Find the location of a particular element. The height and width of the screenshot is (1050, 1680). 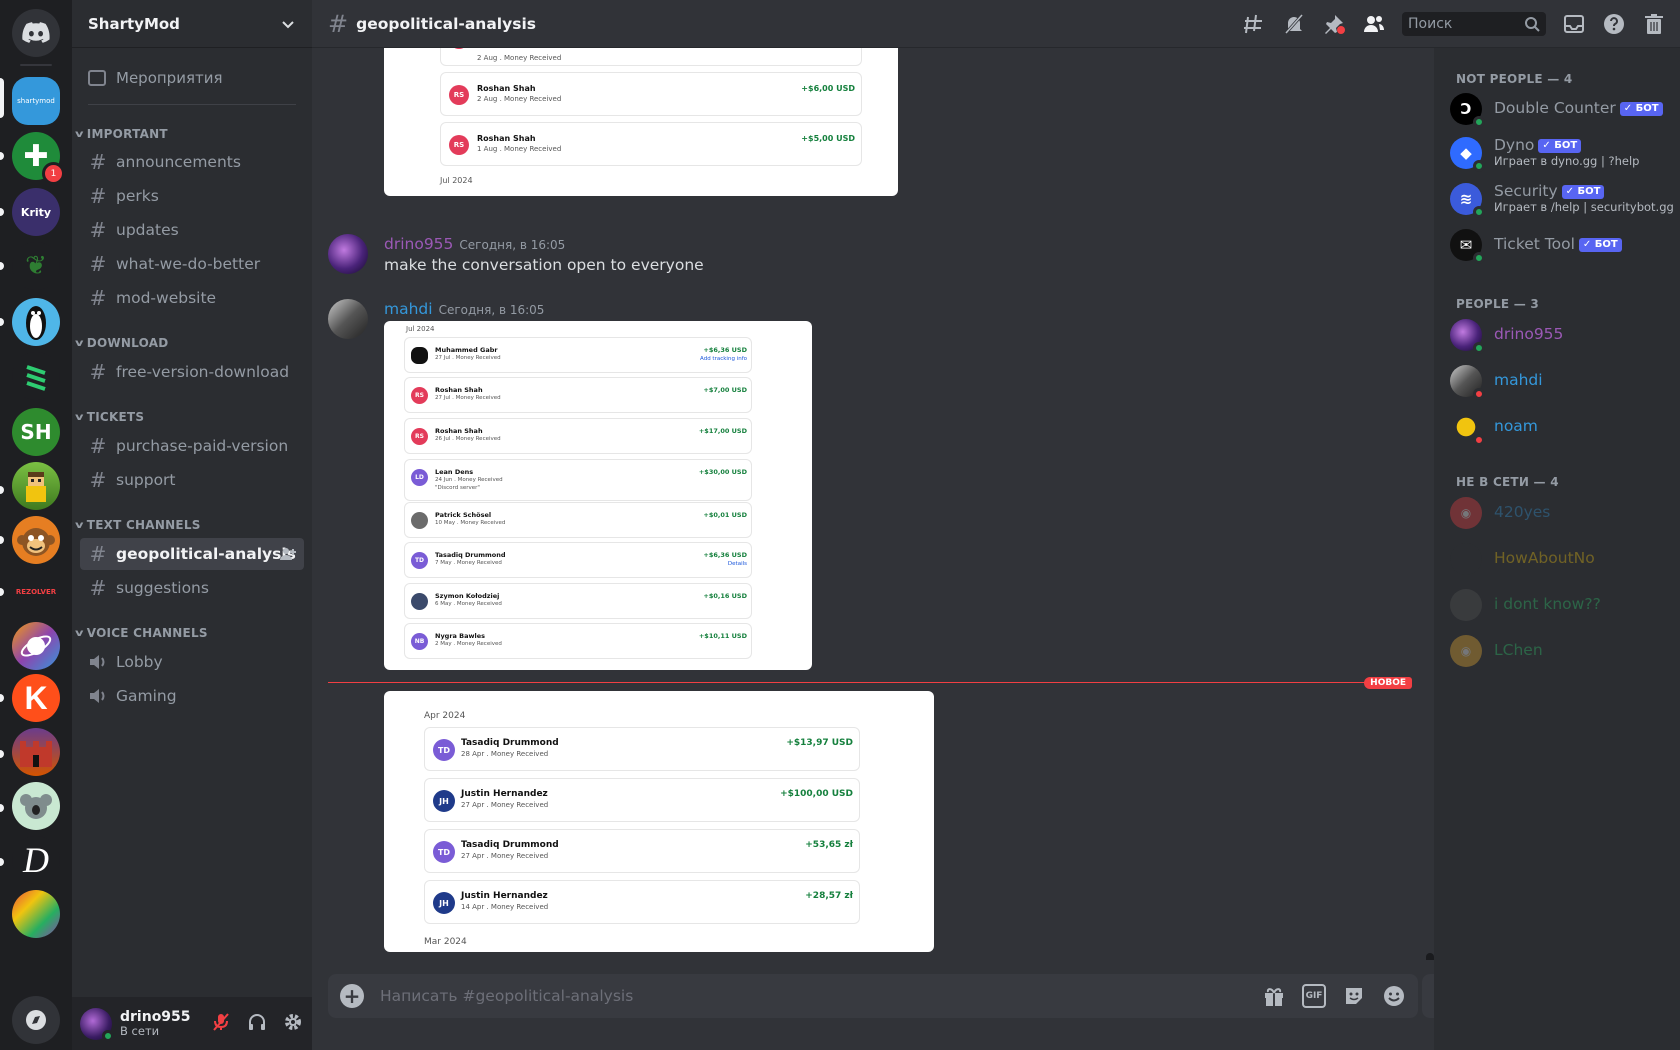

voice-channel-gaming: Gaming is located at coordinates (192, 696).